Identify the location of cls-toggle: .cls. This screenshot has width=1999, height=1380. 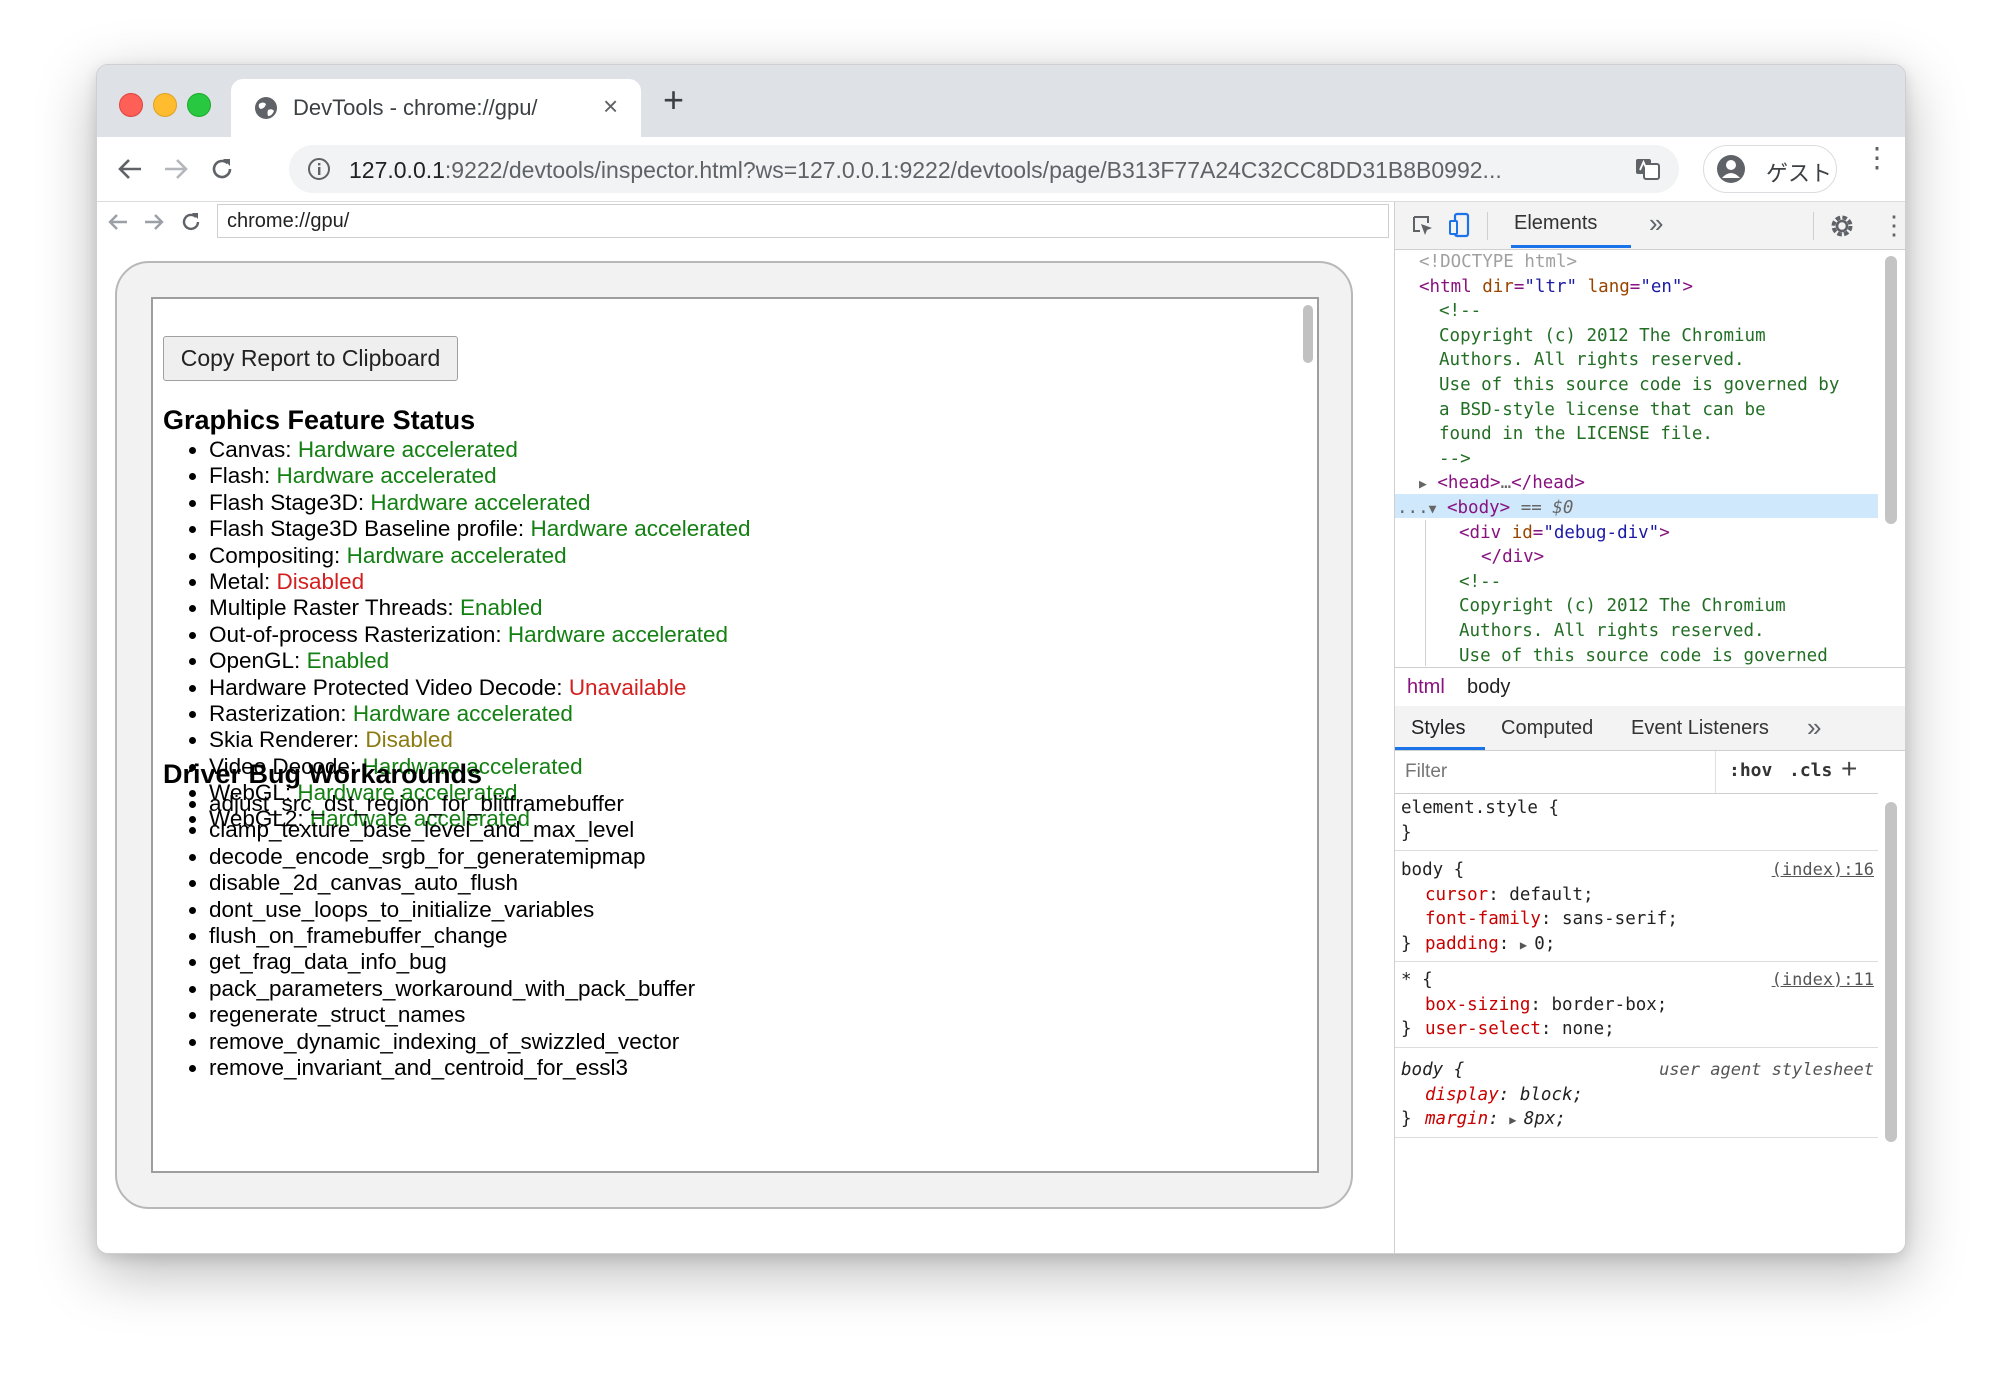
(1810, 770).